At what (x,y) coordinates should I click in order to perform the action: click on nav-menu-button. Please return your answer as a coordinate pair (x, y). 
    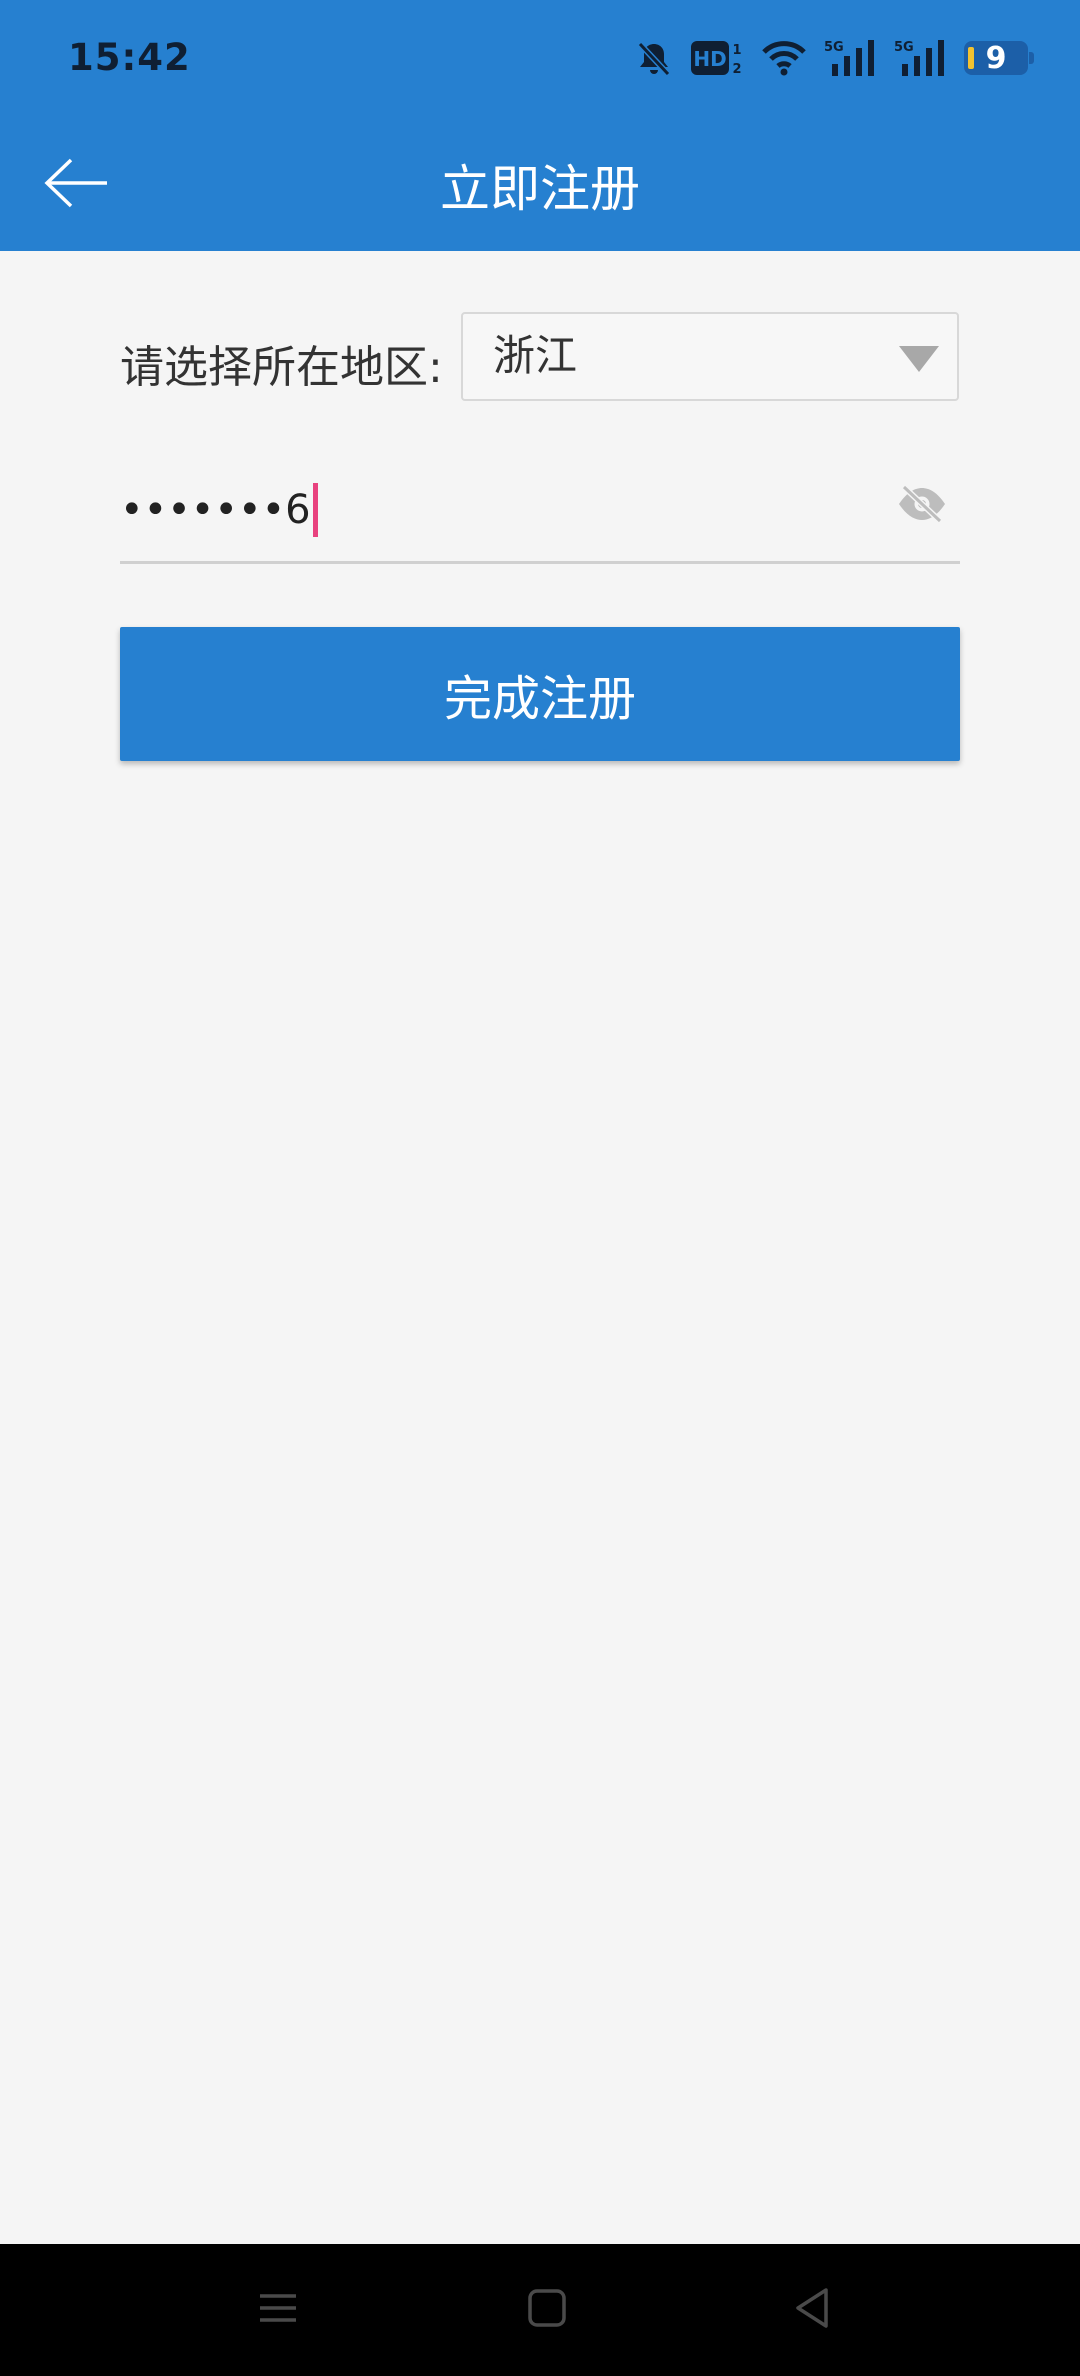
    Looking at the image, I should click on (278, 2310).